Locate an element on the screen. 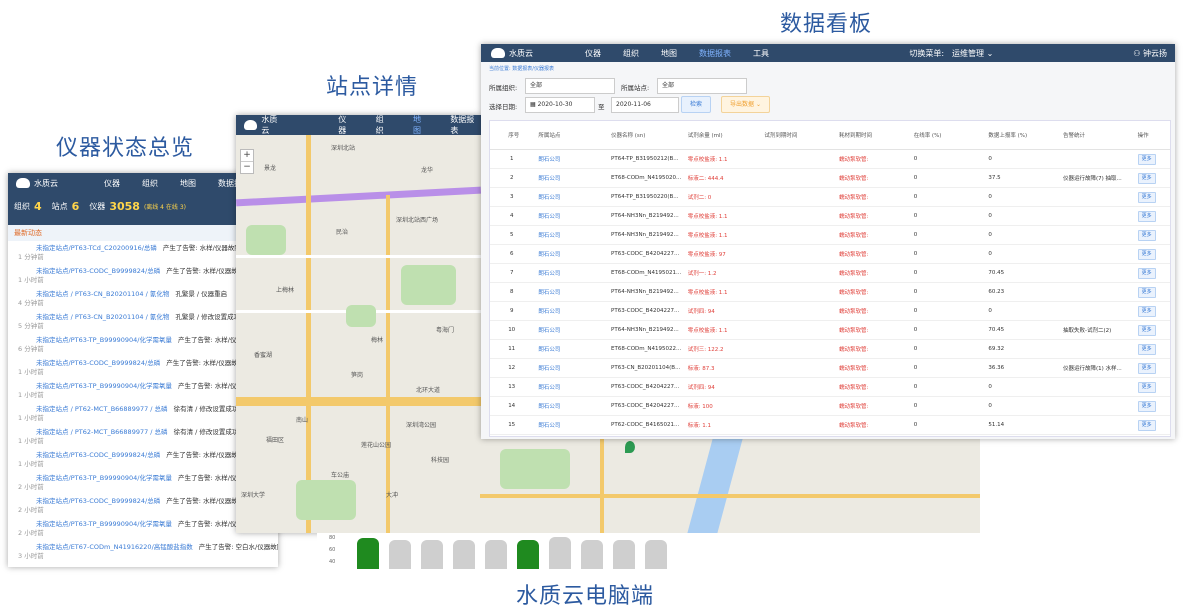 Image resolution: width=1183 pixels, height=612 pixels. search-button: 检索 is located at coordinates (696, 104).